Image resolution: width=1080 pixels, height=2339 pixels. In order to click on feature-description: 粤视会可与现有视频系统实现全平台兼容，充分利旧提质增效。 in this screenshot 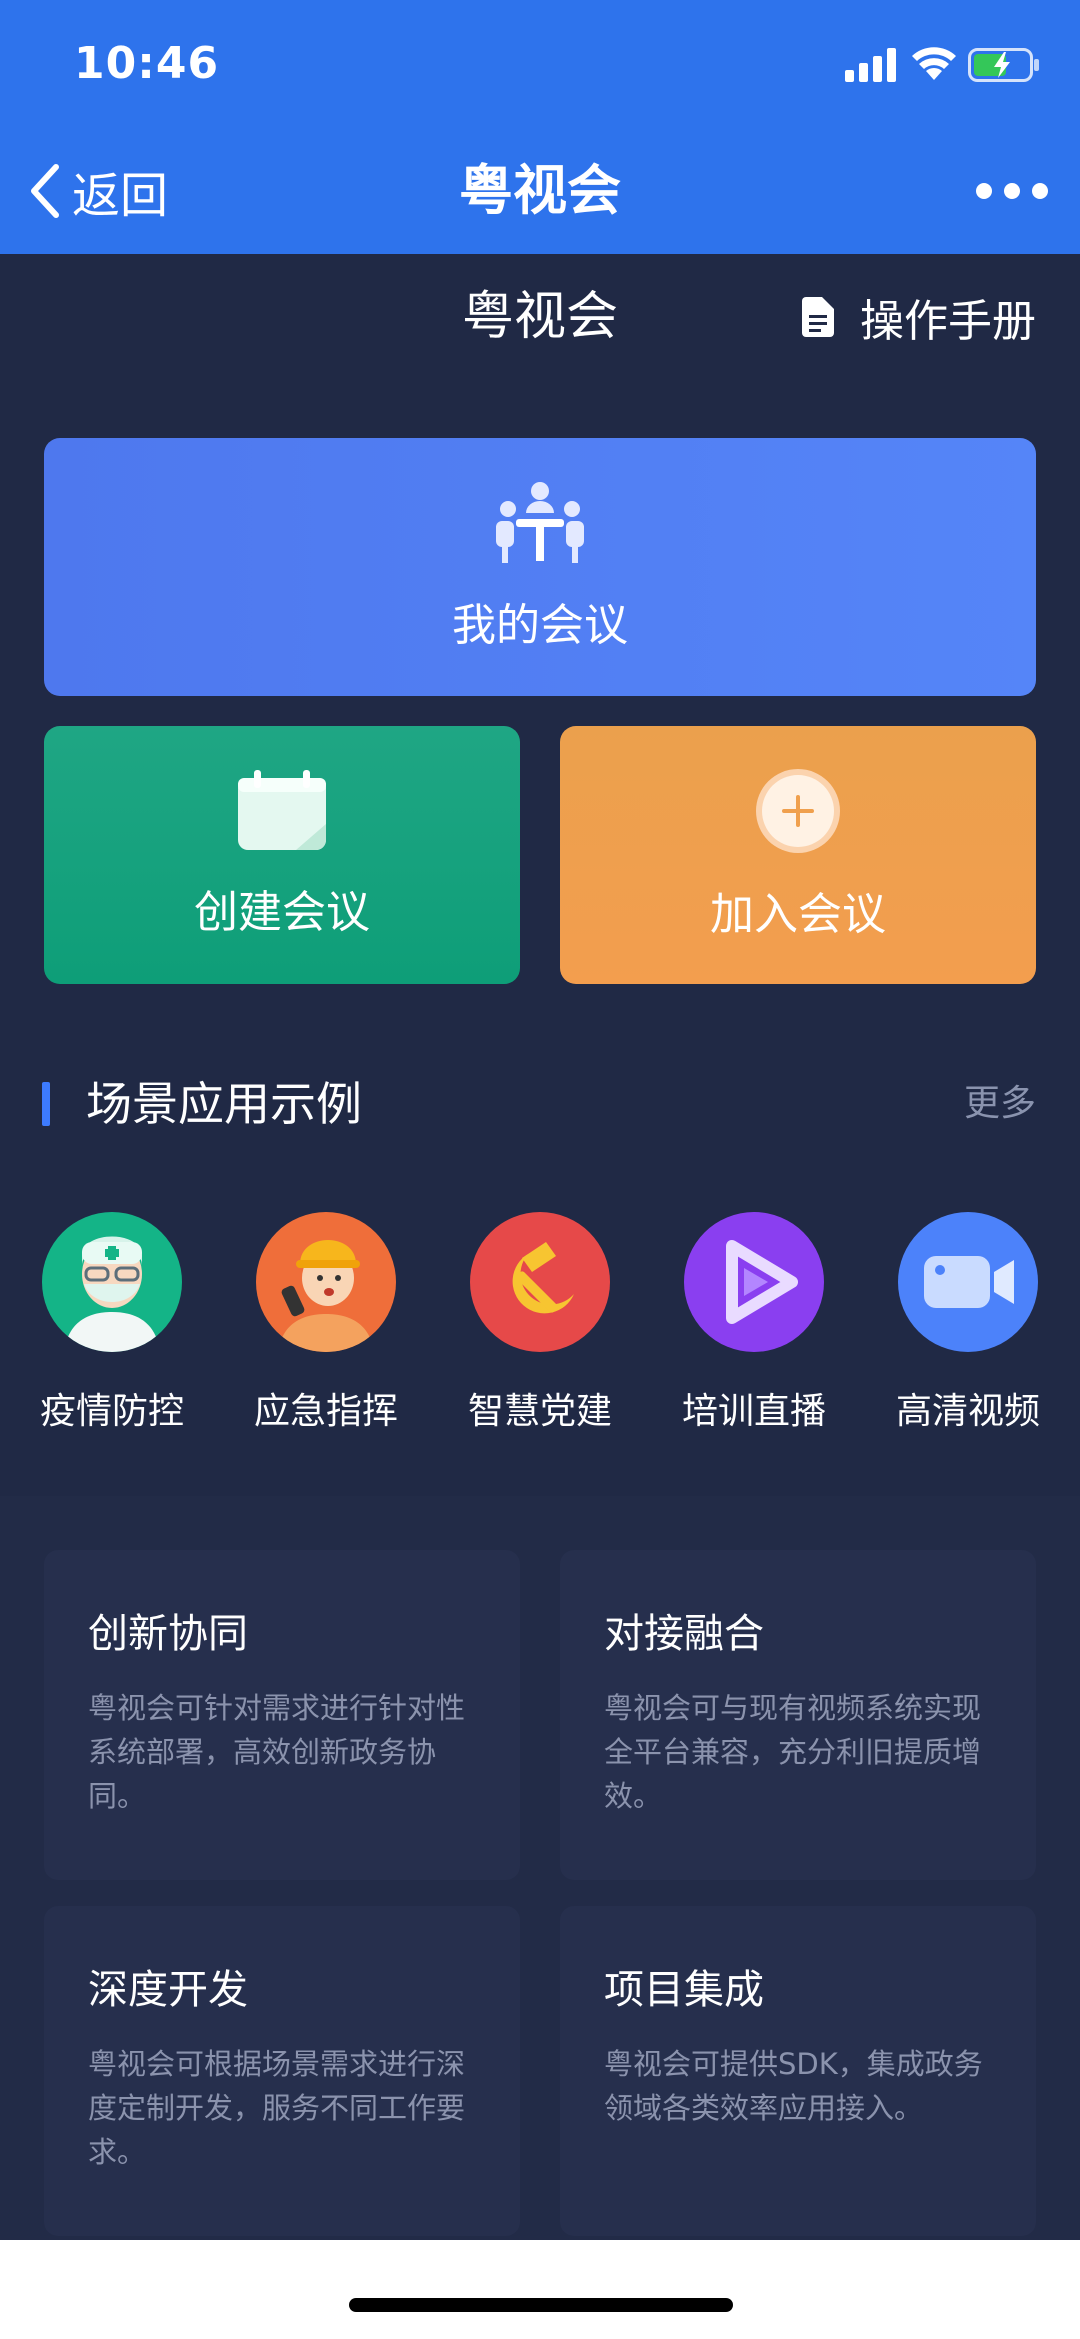, I will do `click(793, 1752)`.